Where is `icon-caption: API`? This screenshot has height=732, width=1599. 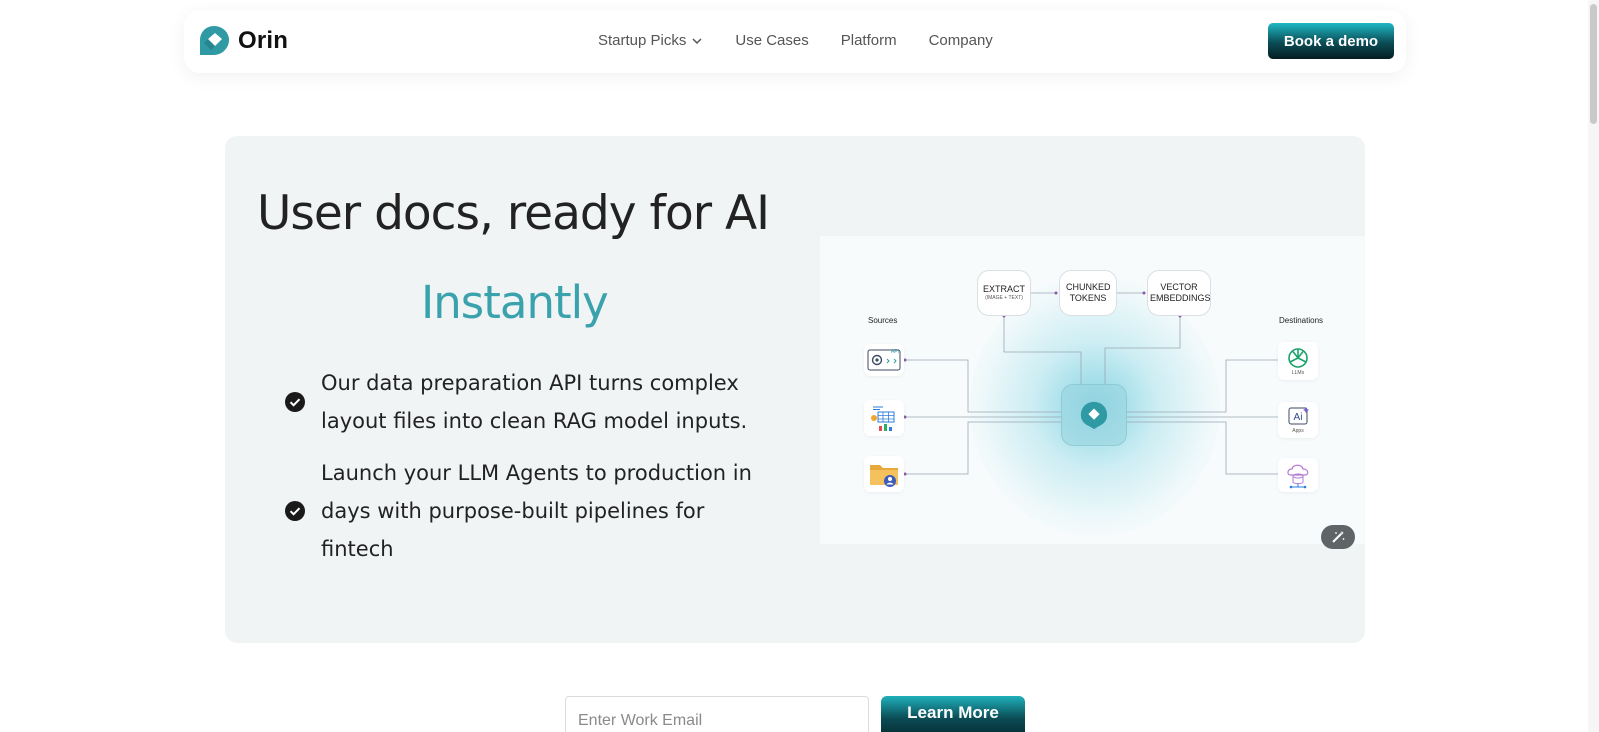 icon-caption: API is located at coordinates (894, 352).